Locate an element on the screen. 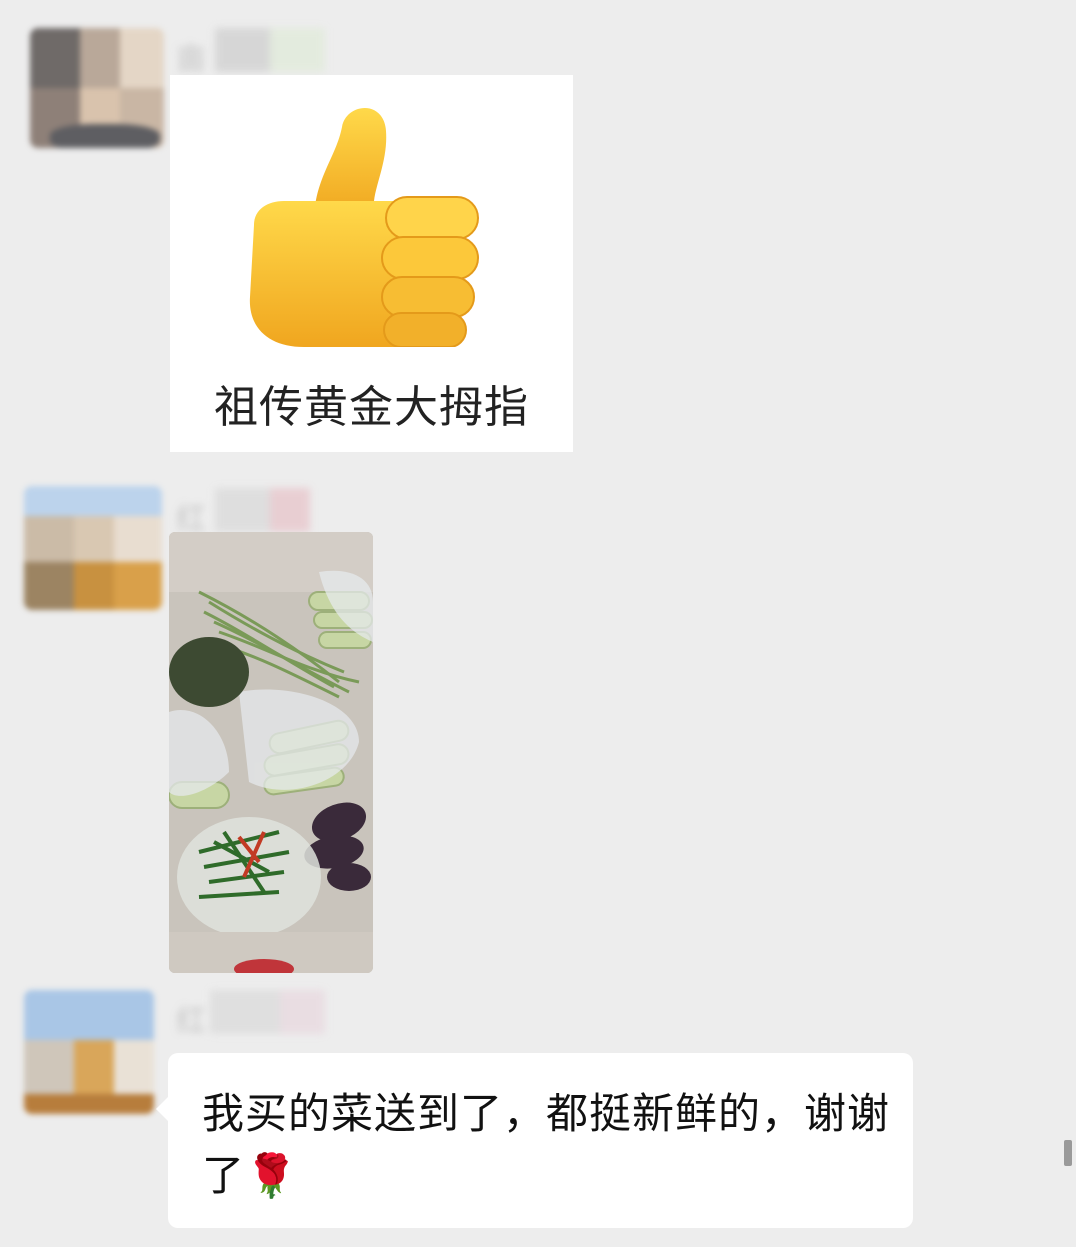  sender-name: 红 is located at coordinates (247, 1014).